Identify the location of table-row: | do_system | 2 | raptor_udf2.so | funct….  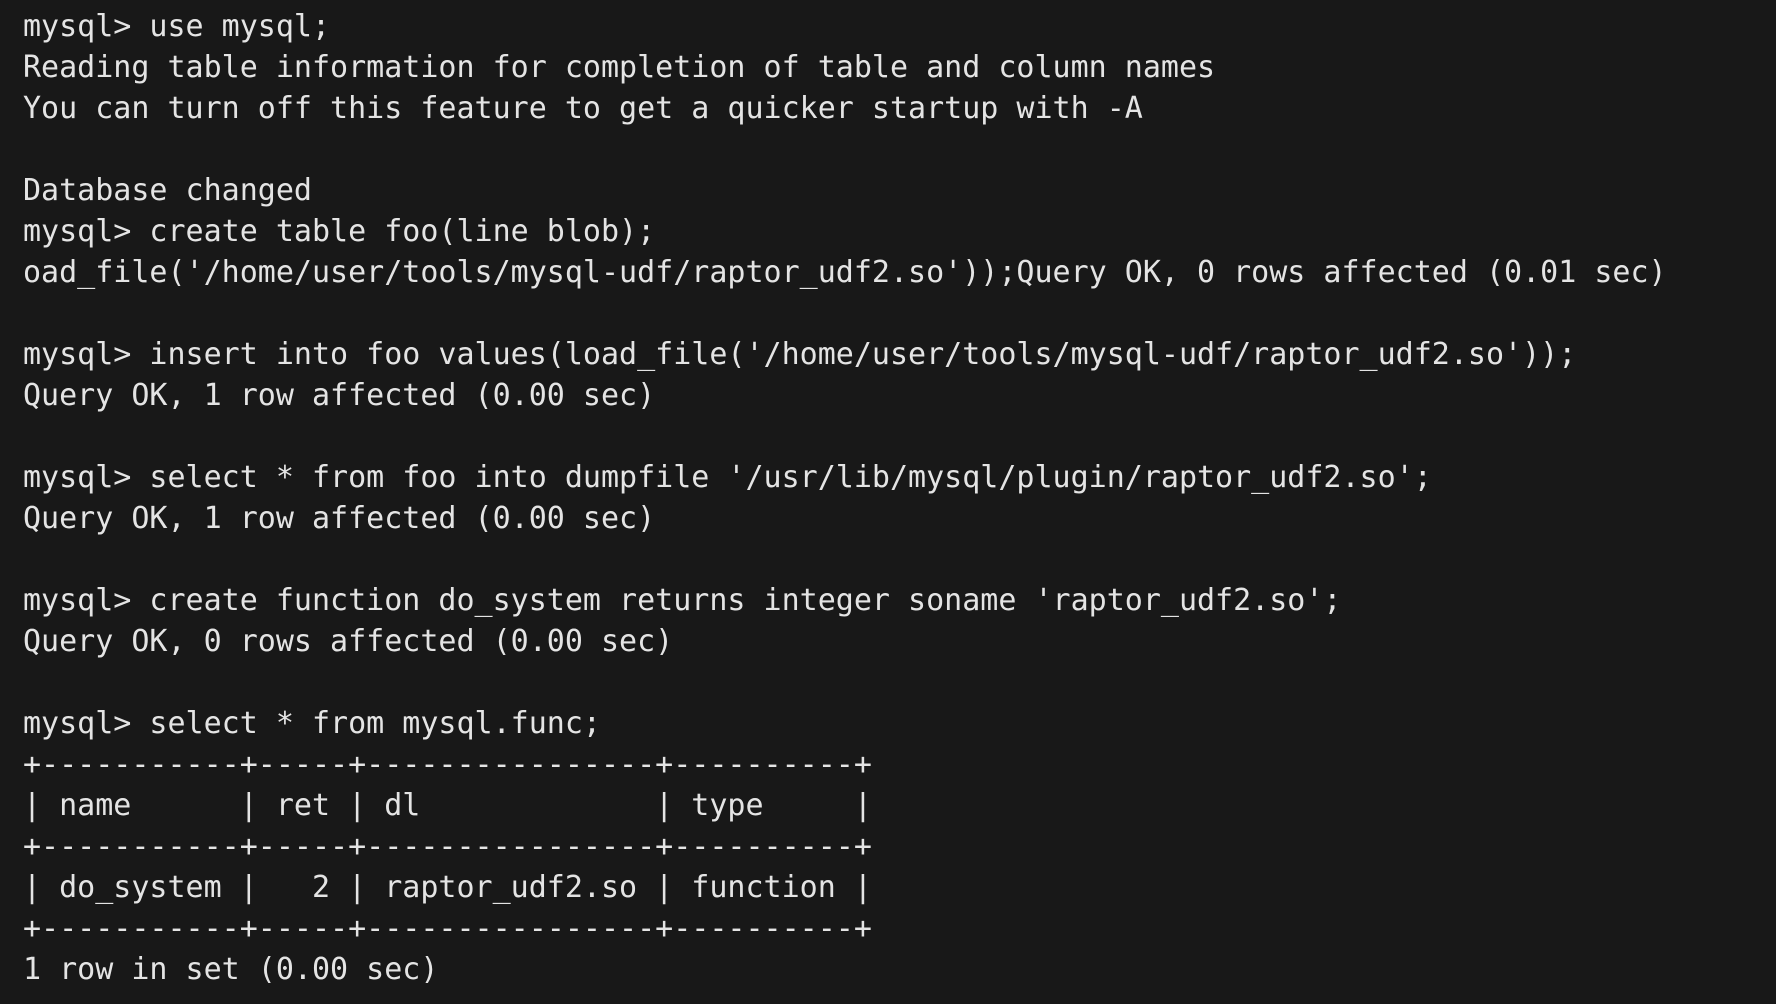
(447, 887).